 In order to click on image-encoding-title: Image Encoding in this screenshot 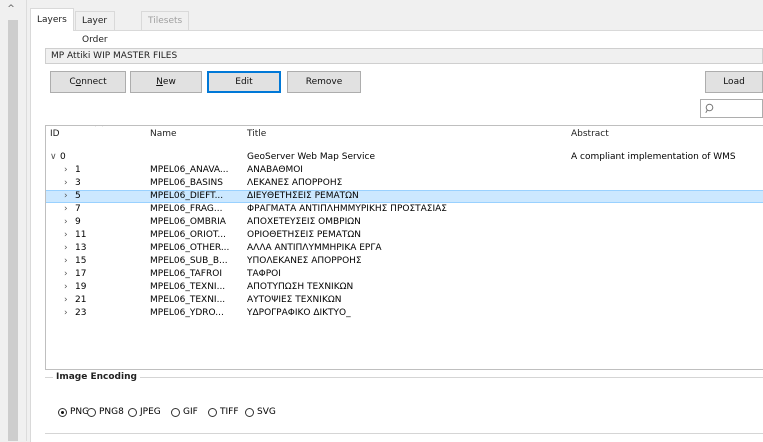, I will do `click(96, 377)`.